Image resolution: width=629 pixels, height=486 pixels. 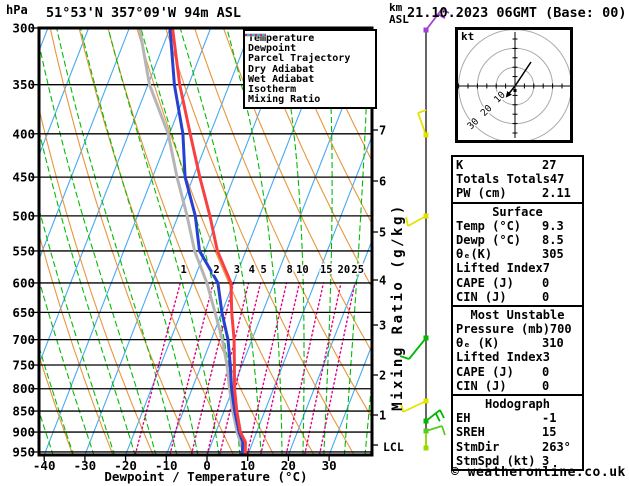 I want to click on table-row-value: 7, so click(x=546, y=268).